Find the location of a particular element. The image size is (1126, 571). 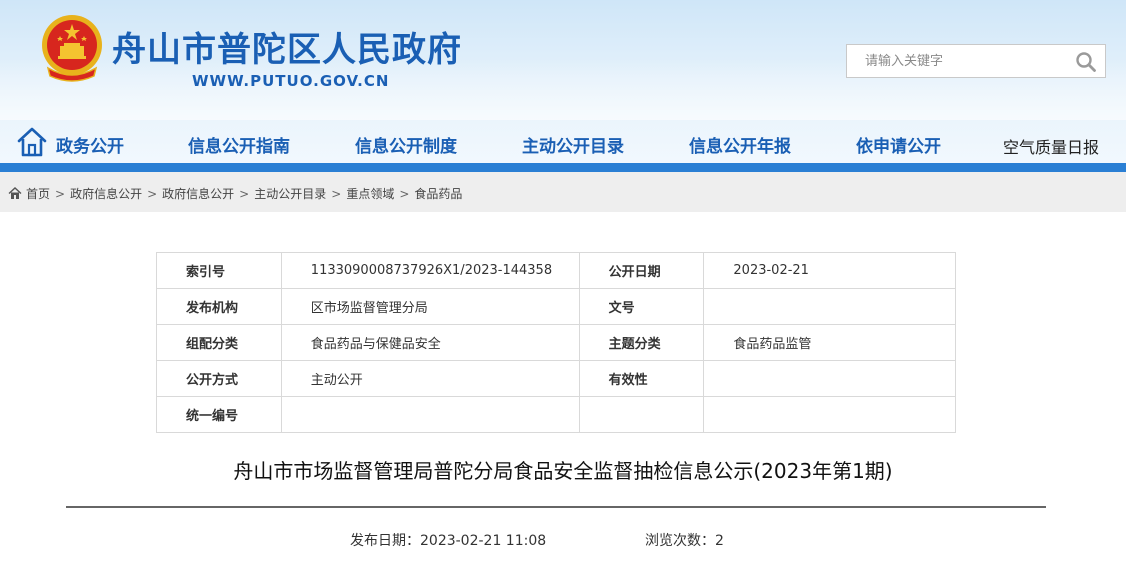

label-issuing-agency: 发布机构 is located at coordinates (219, 306).